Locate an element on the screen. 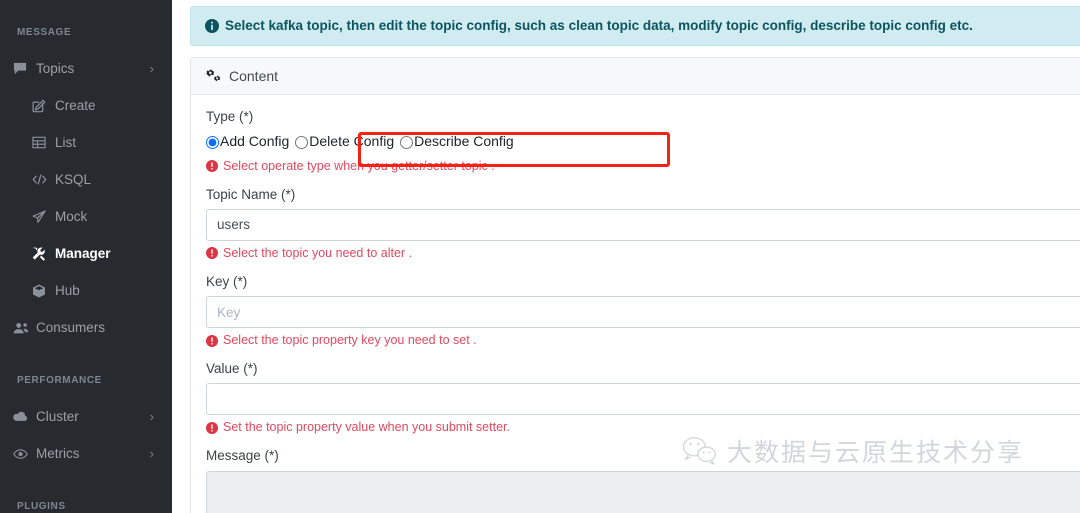 The width and height of the screenshot is (1080, 513). radio-delete-config-input is located at coordinates (302, 142).